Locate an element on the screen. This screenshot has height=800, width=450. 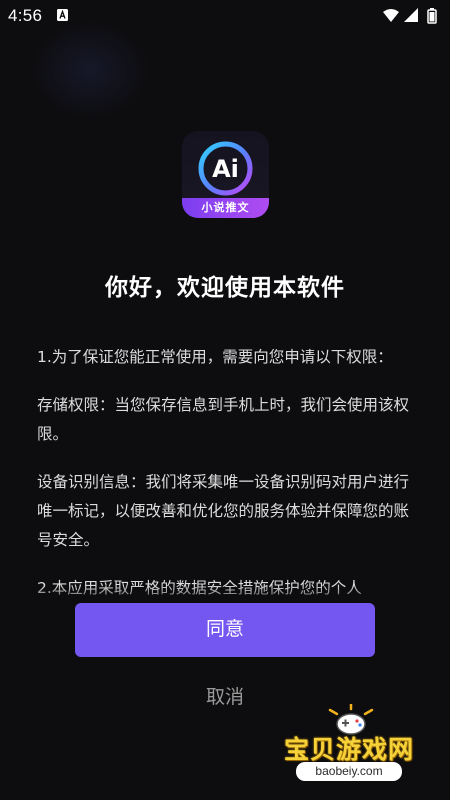
cancel-button: 取消 is located at coordinates (225, 698).